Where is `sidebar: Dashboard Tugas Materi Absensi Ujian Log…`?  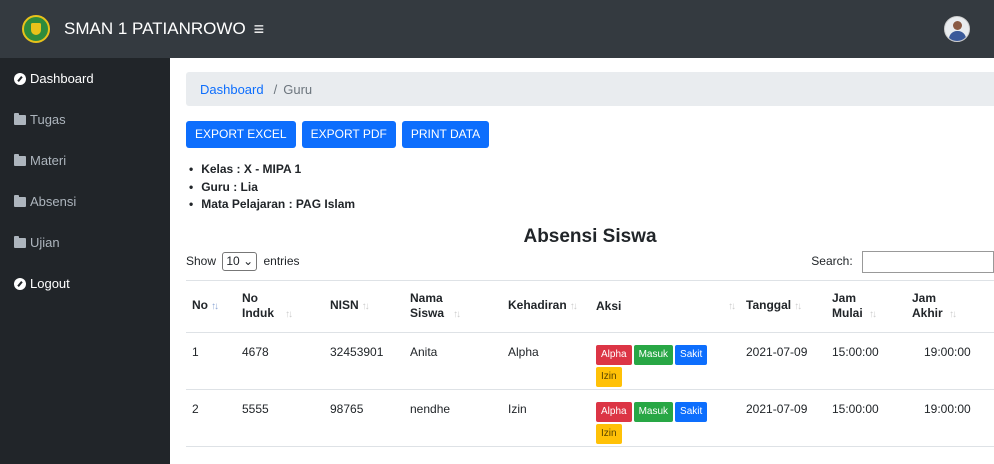
sidebar: Dashboard Tugas Materi Absensi Ujian Log… is located at coordinates (85, 261).